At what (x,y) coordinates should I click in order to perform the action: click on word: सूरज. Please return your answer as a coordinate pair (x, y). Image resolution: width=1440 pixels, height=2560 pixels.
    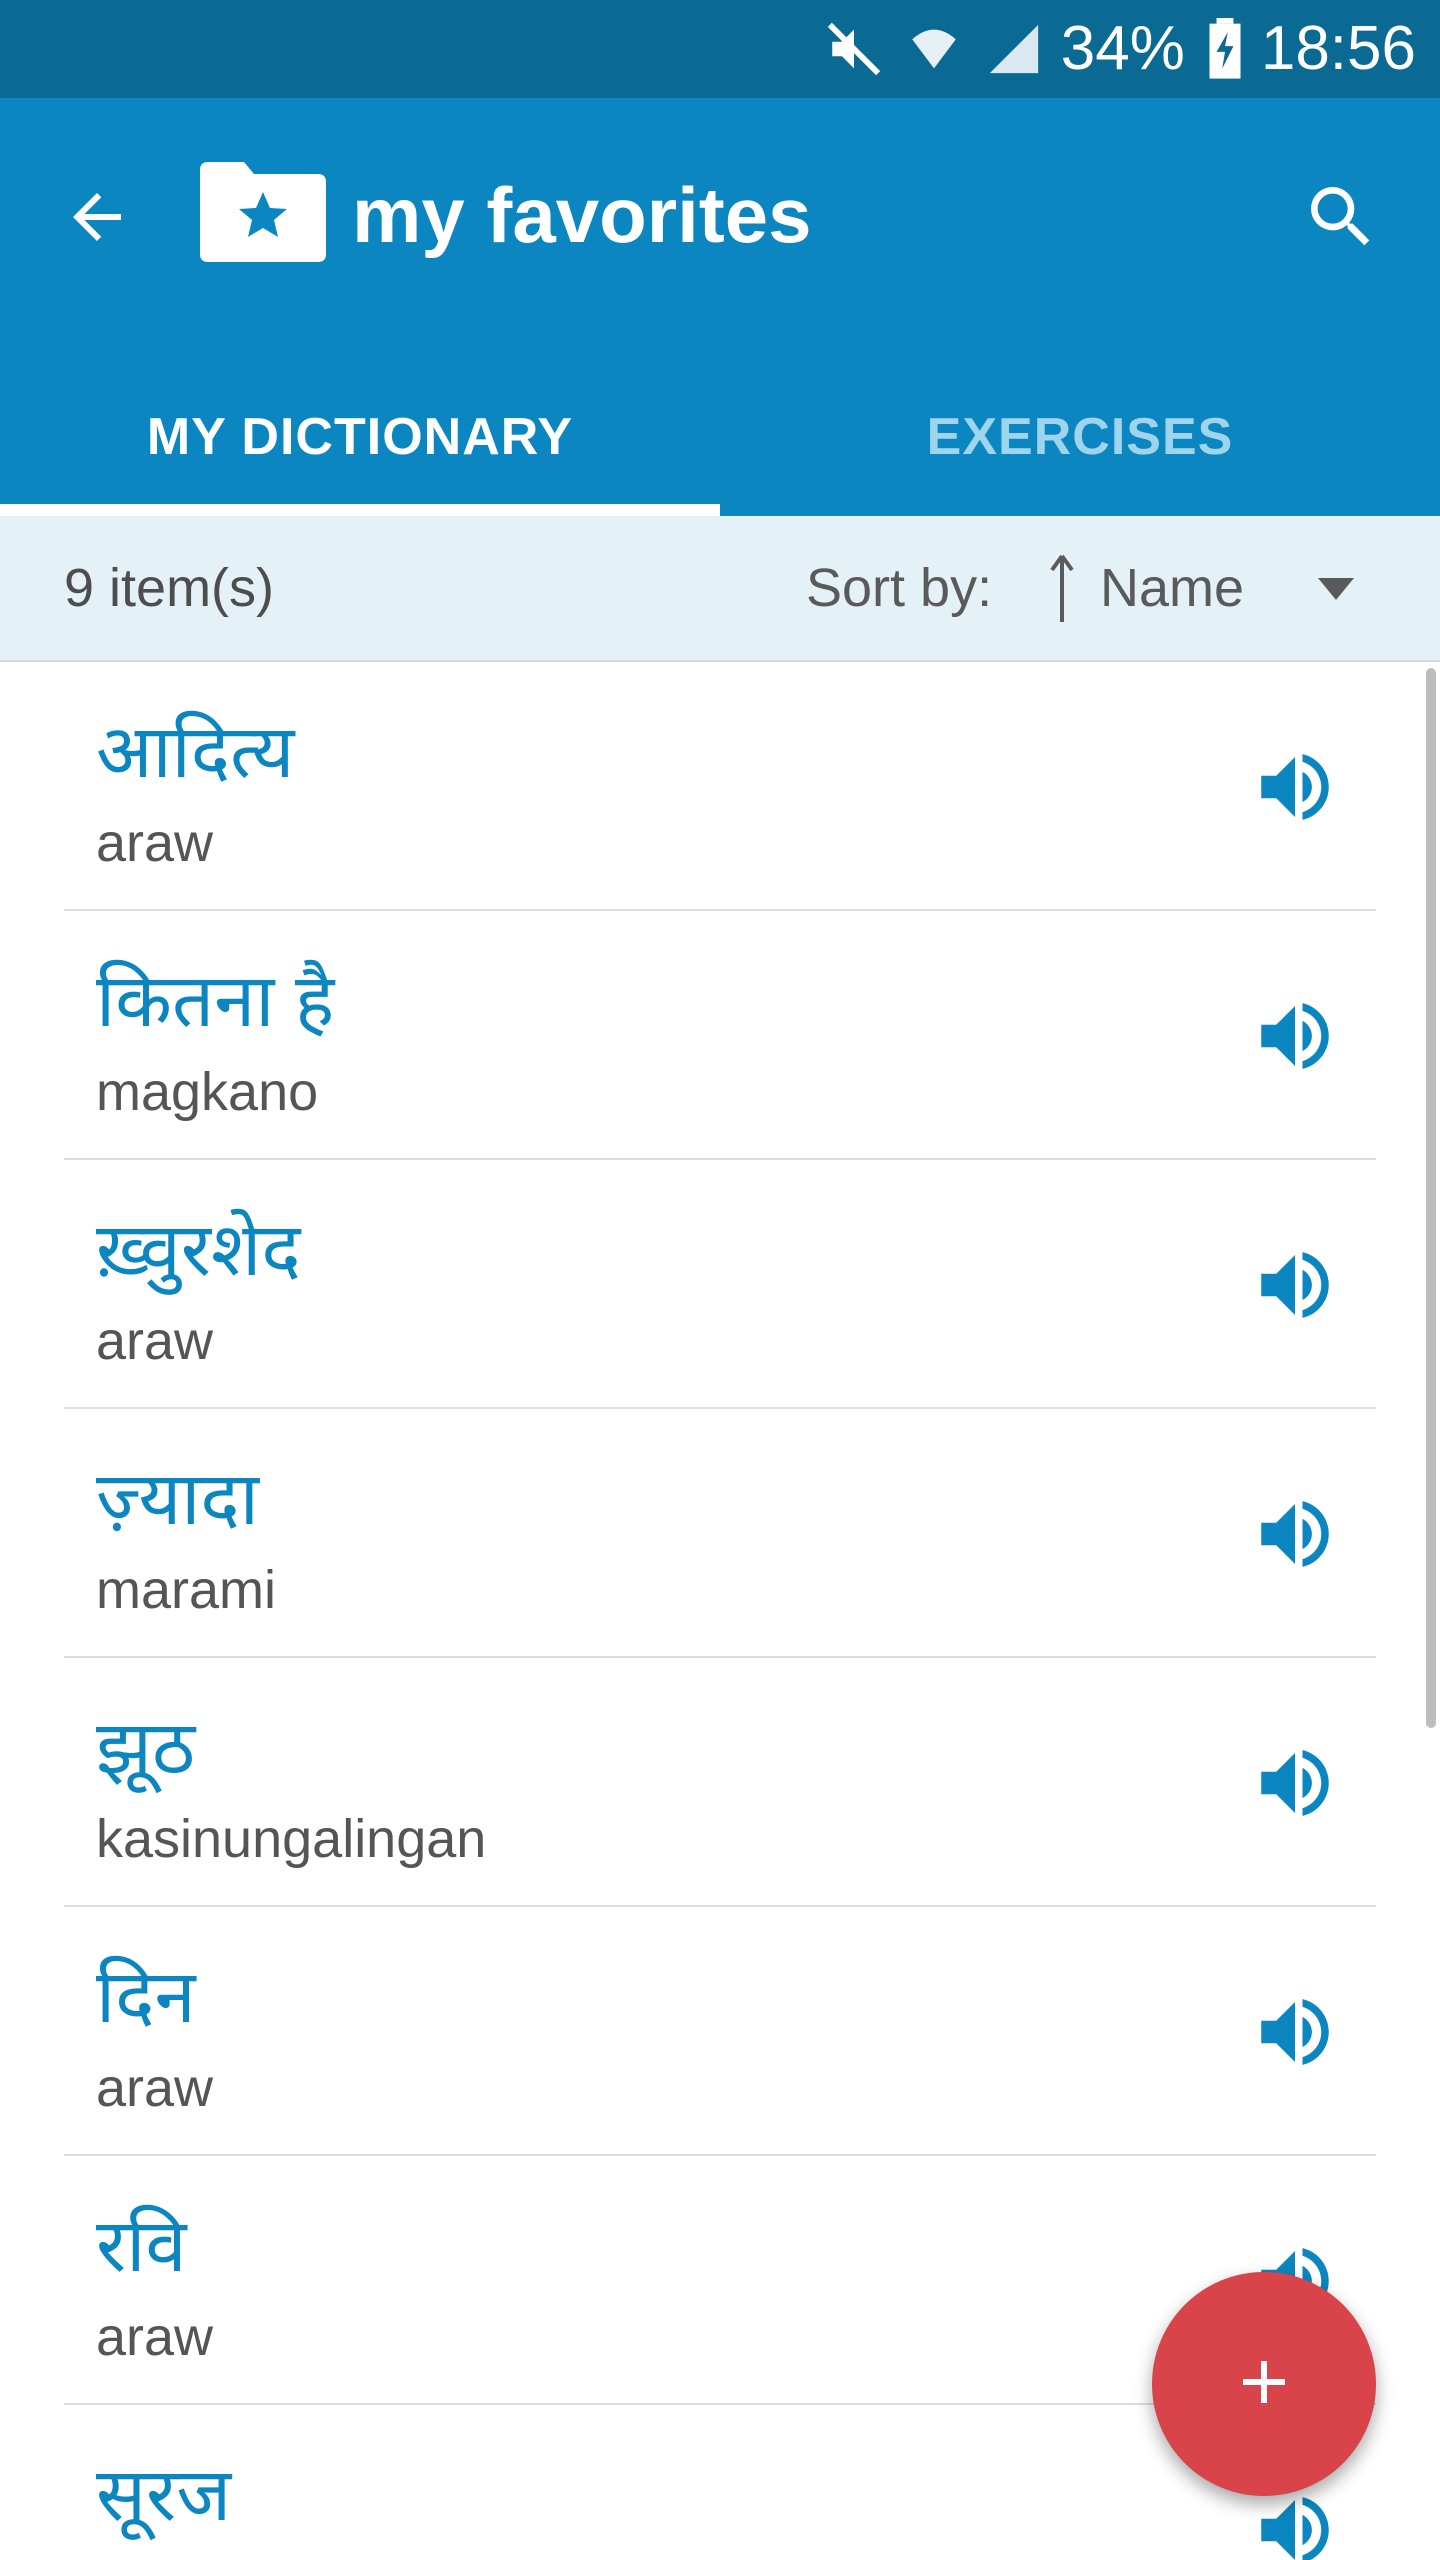
    Looking at the image, I should click on (164, 2494).